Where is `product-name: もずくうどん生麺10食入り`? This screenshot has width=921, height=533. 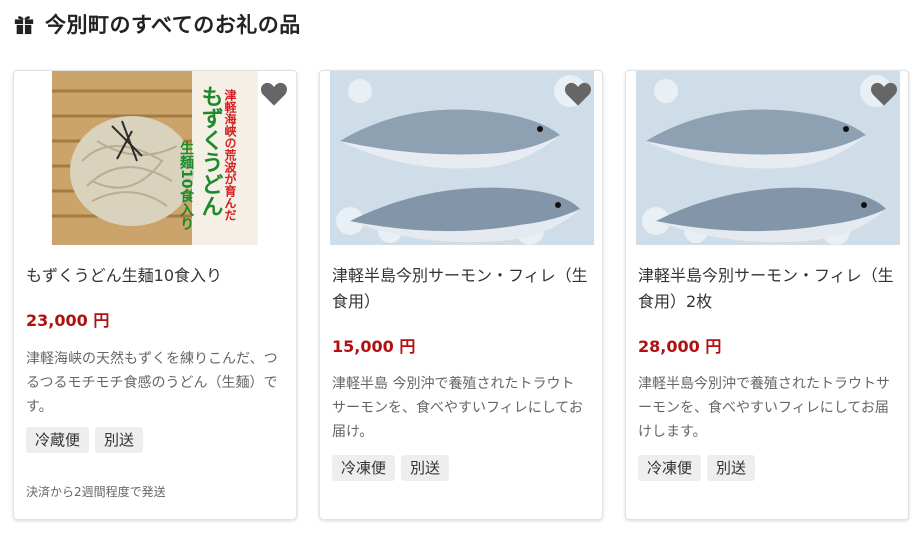 product-name: もずくうどん生麺10食入り is located at coordinates (155, 276).